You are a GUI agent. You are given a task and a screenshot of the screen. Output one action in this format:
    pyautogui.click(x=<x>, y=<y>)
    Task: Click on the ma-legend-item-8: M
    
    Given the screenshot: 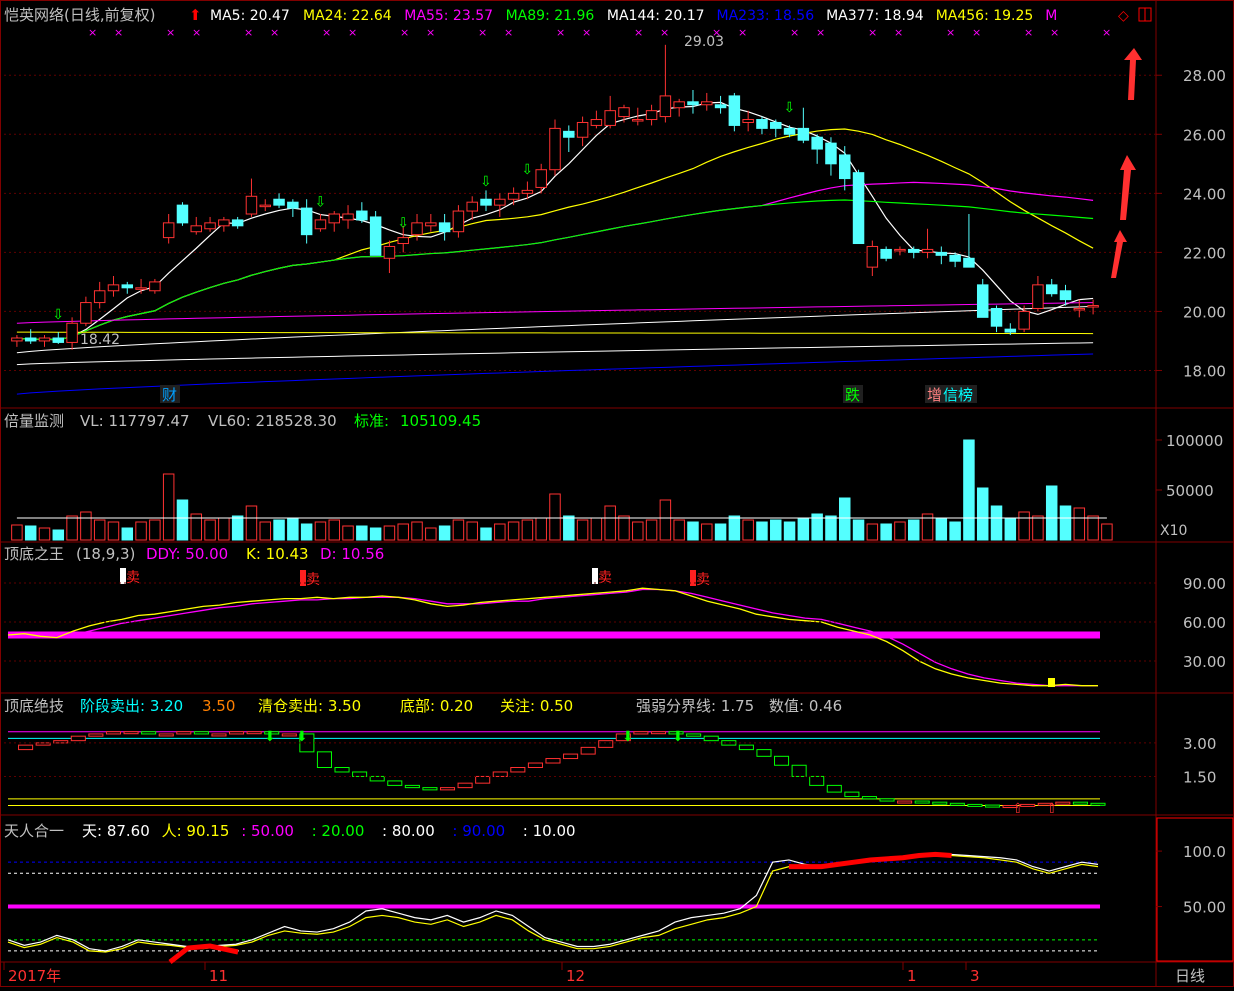 What is the action you would take?
    pyautogui.click(x=1051, y=16)
    